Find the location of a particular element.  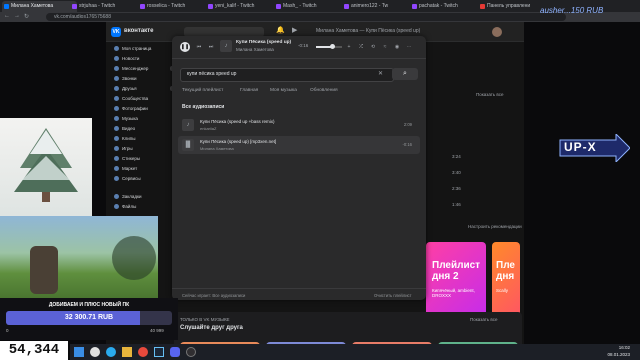

volume-slider is located at coordinates (329, 46).